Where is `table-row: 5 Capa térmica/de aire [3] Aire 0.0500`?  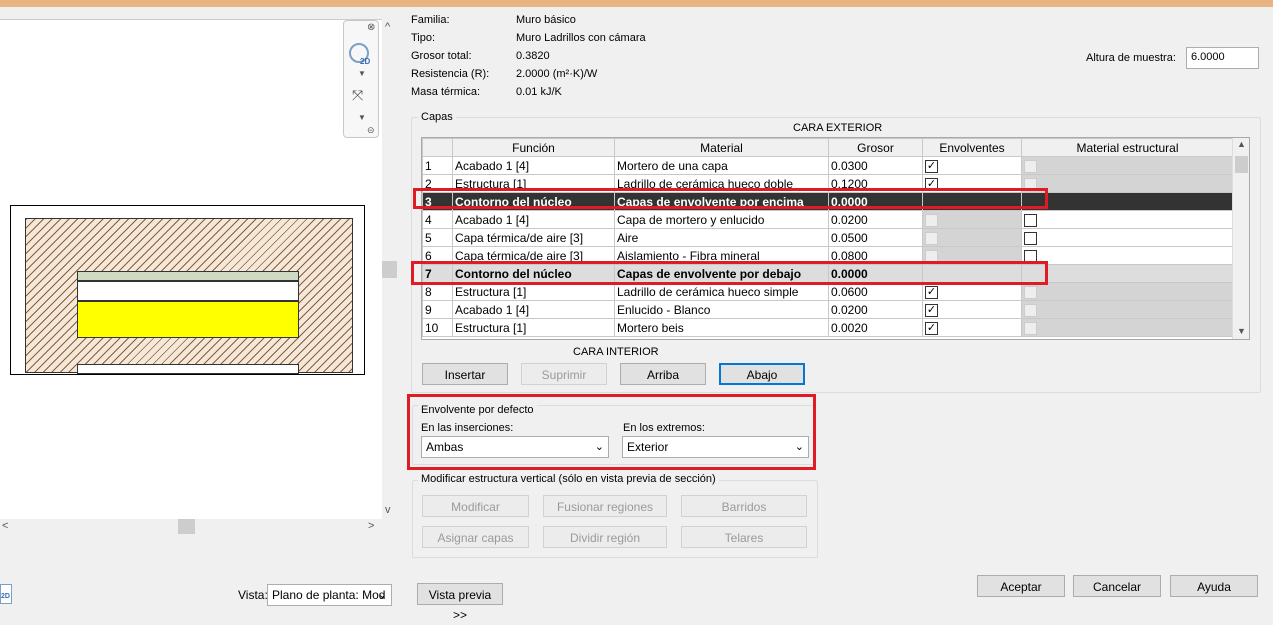 table-row: 5 Capa térmica/de aire [3] Aire 0.0500 is located at coordinates (828, 237).